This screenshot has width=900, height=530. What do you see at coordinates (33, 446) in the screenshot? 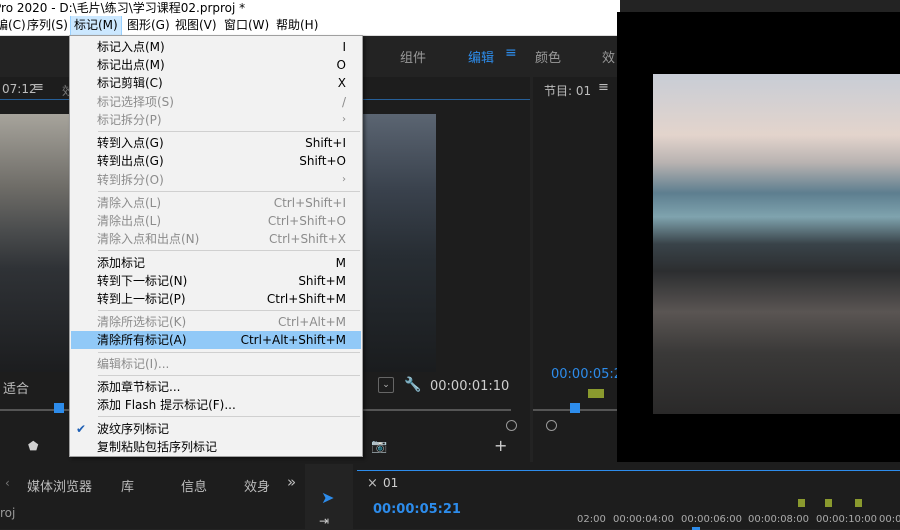
I see `add-marker-icon: ⬟` at bounding box center [33, 446].